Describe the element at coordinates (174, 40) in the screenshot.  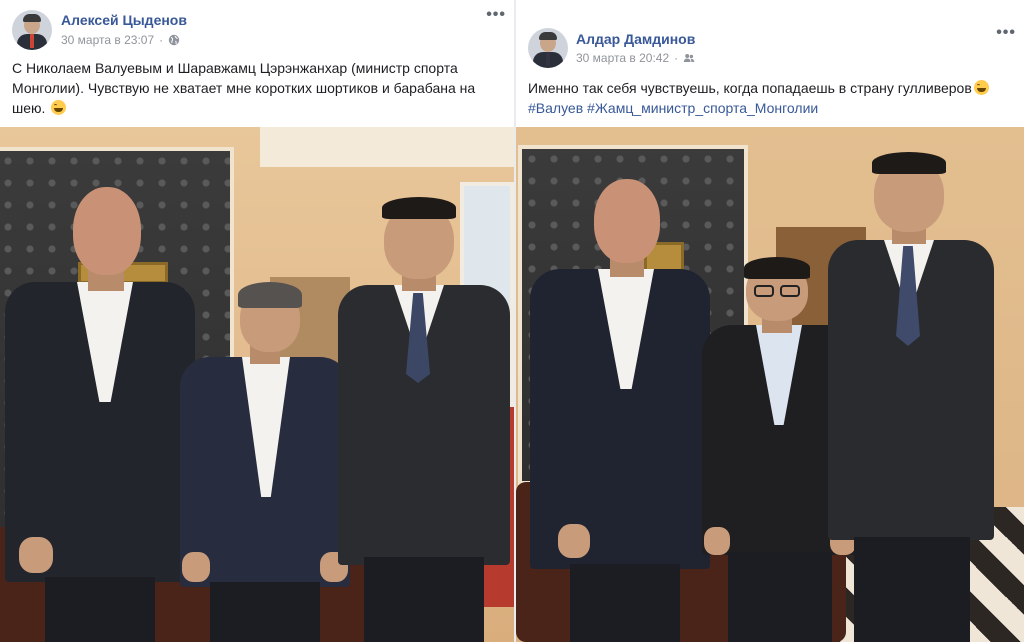
I see `globe-icon` at that location.